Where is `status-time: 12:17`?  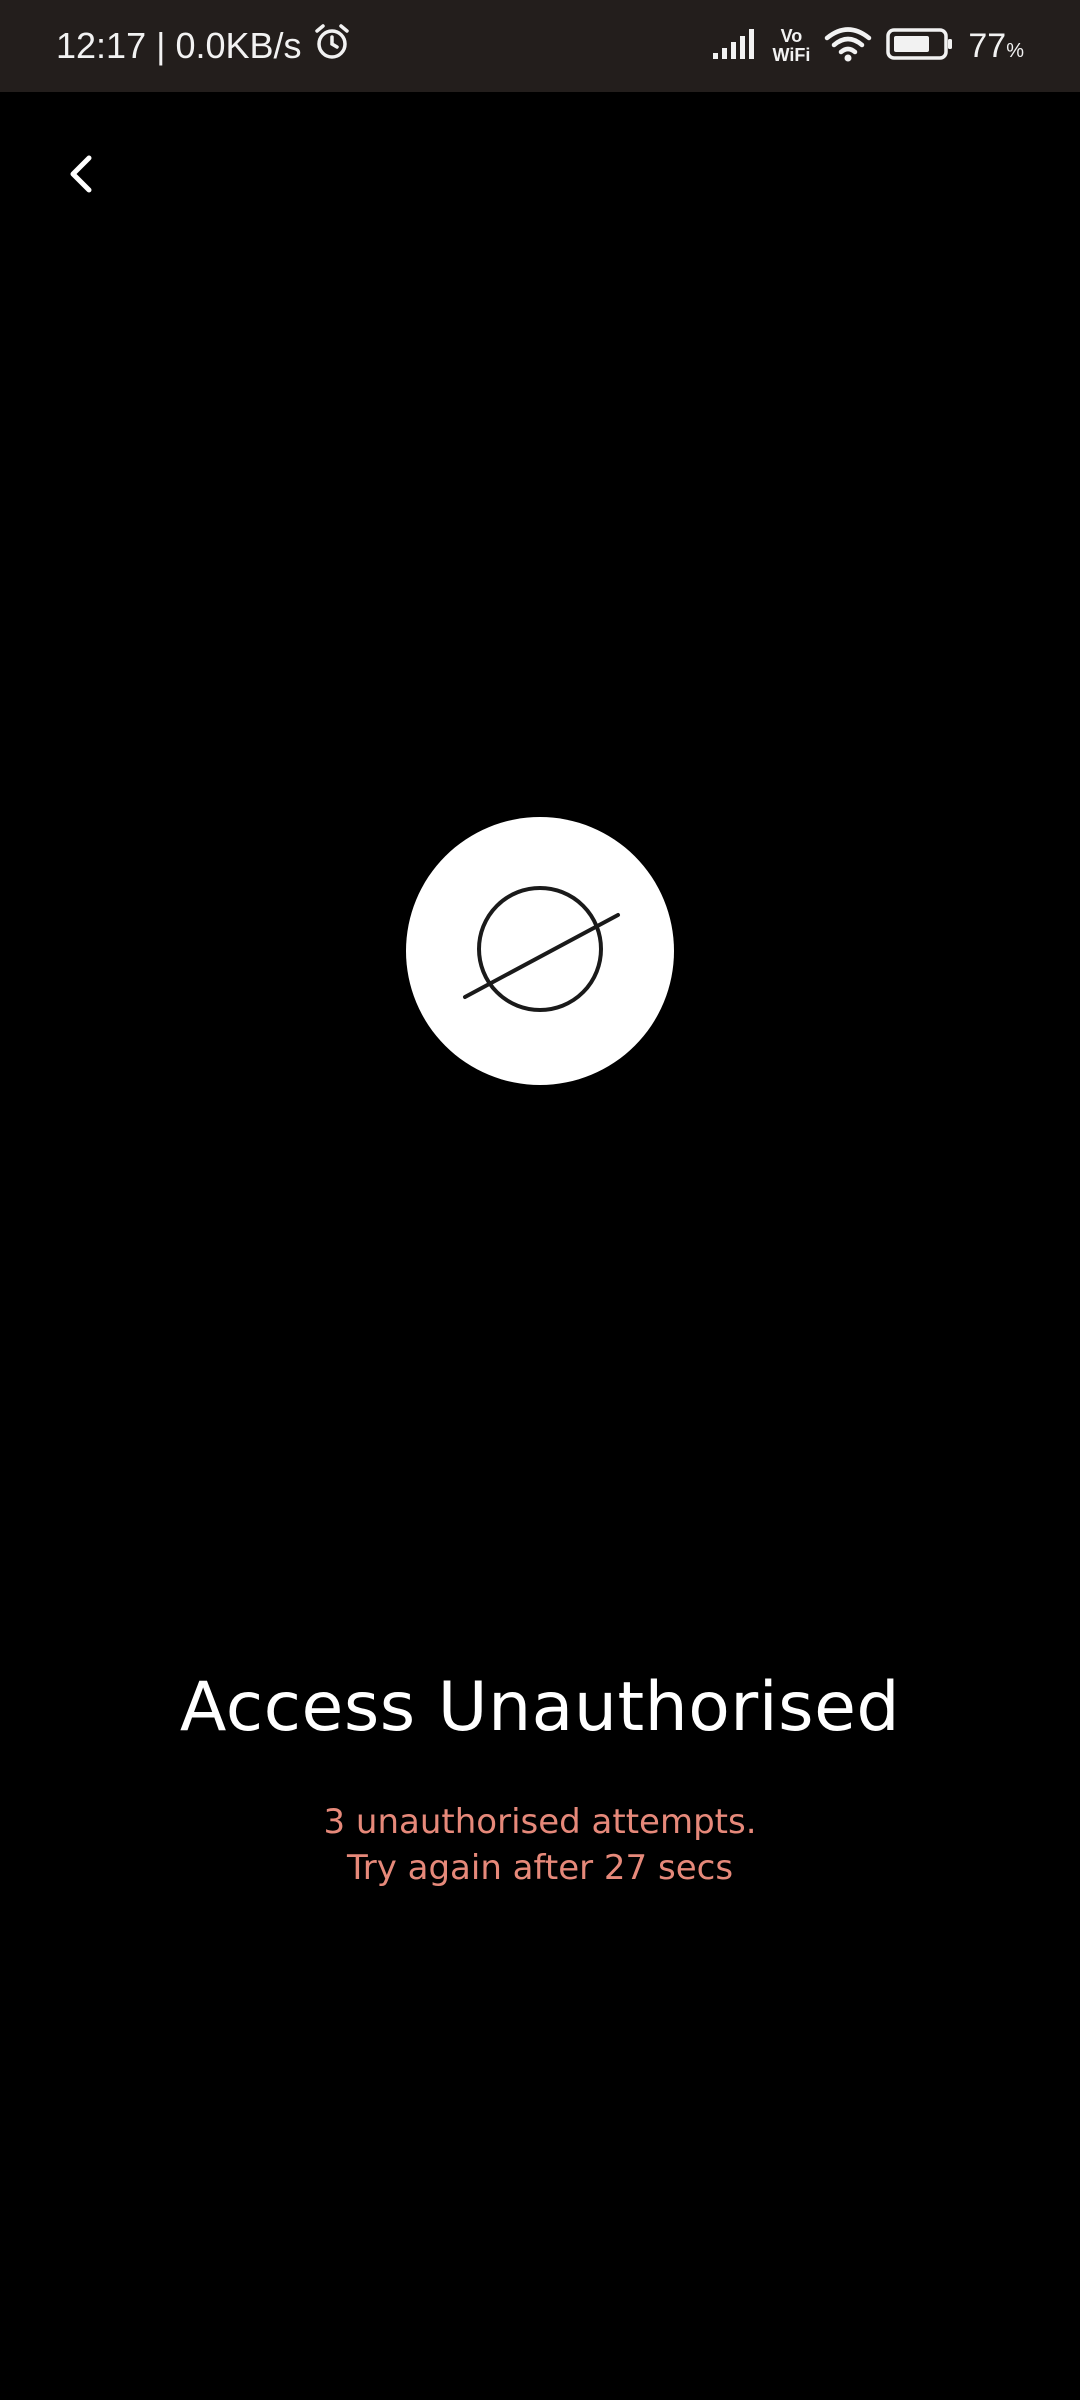 status-time: 12:17 is located at coordinates (101, 45).